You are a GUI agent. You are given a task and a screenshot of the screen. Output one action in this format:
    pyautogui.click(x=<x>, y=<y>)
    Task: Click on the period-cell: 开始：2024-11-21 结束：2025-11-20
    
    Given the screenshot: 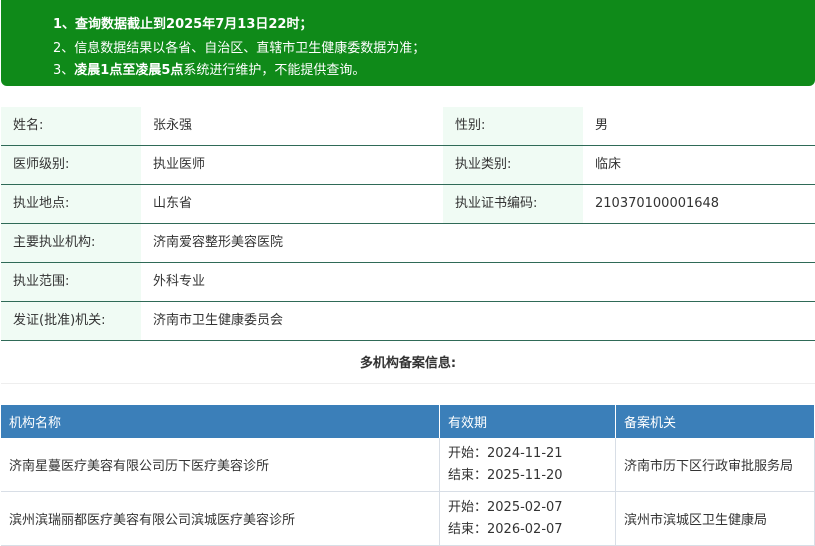 What is the action you would take?
    pyautogui.click(x=527, y=465)
    